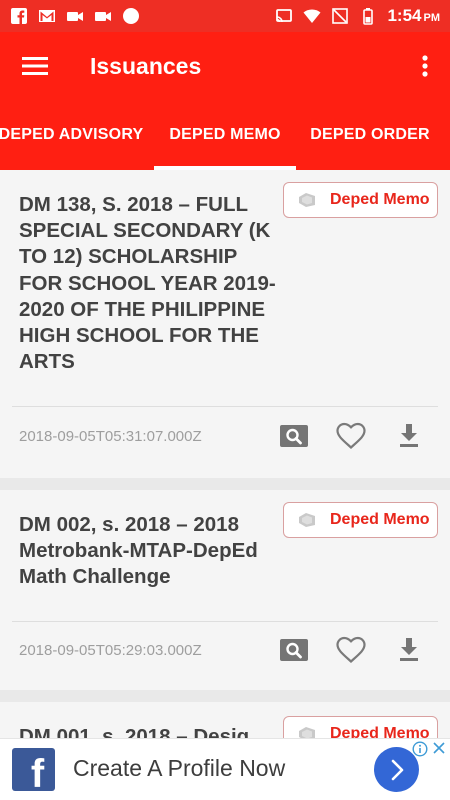 The image size is (450, 800). What do you see at coordinates (312, 16) in the screenshot?
I see `wifi-icon` at bounding box center [312, 16].